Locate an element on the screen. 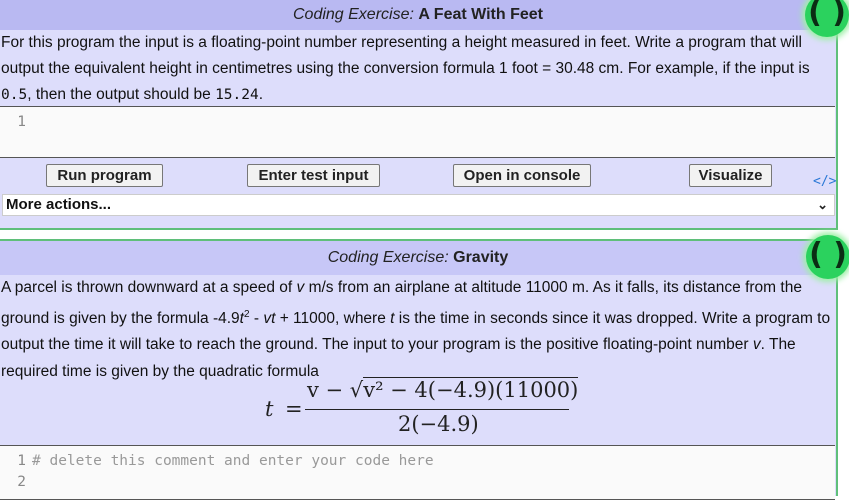 This screenshot has height=500, width=849. line-numbers: 1 2 is located at coordinates (13, 469).